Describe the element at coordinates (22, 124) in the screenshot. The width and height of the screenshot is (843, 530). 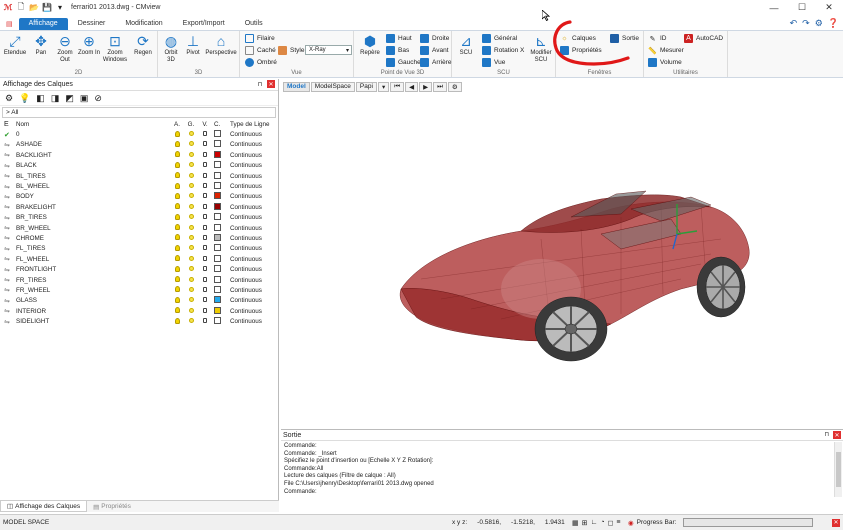
I see `col-nom: Nom` at that location.